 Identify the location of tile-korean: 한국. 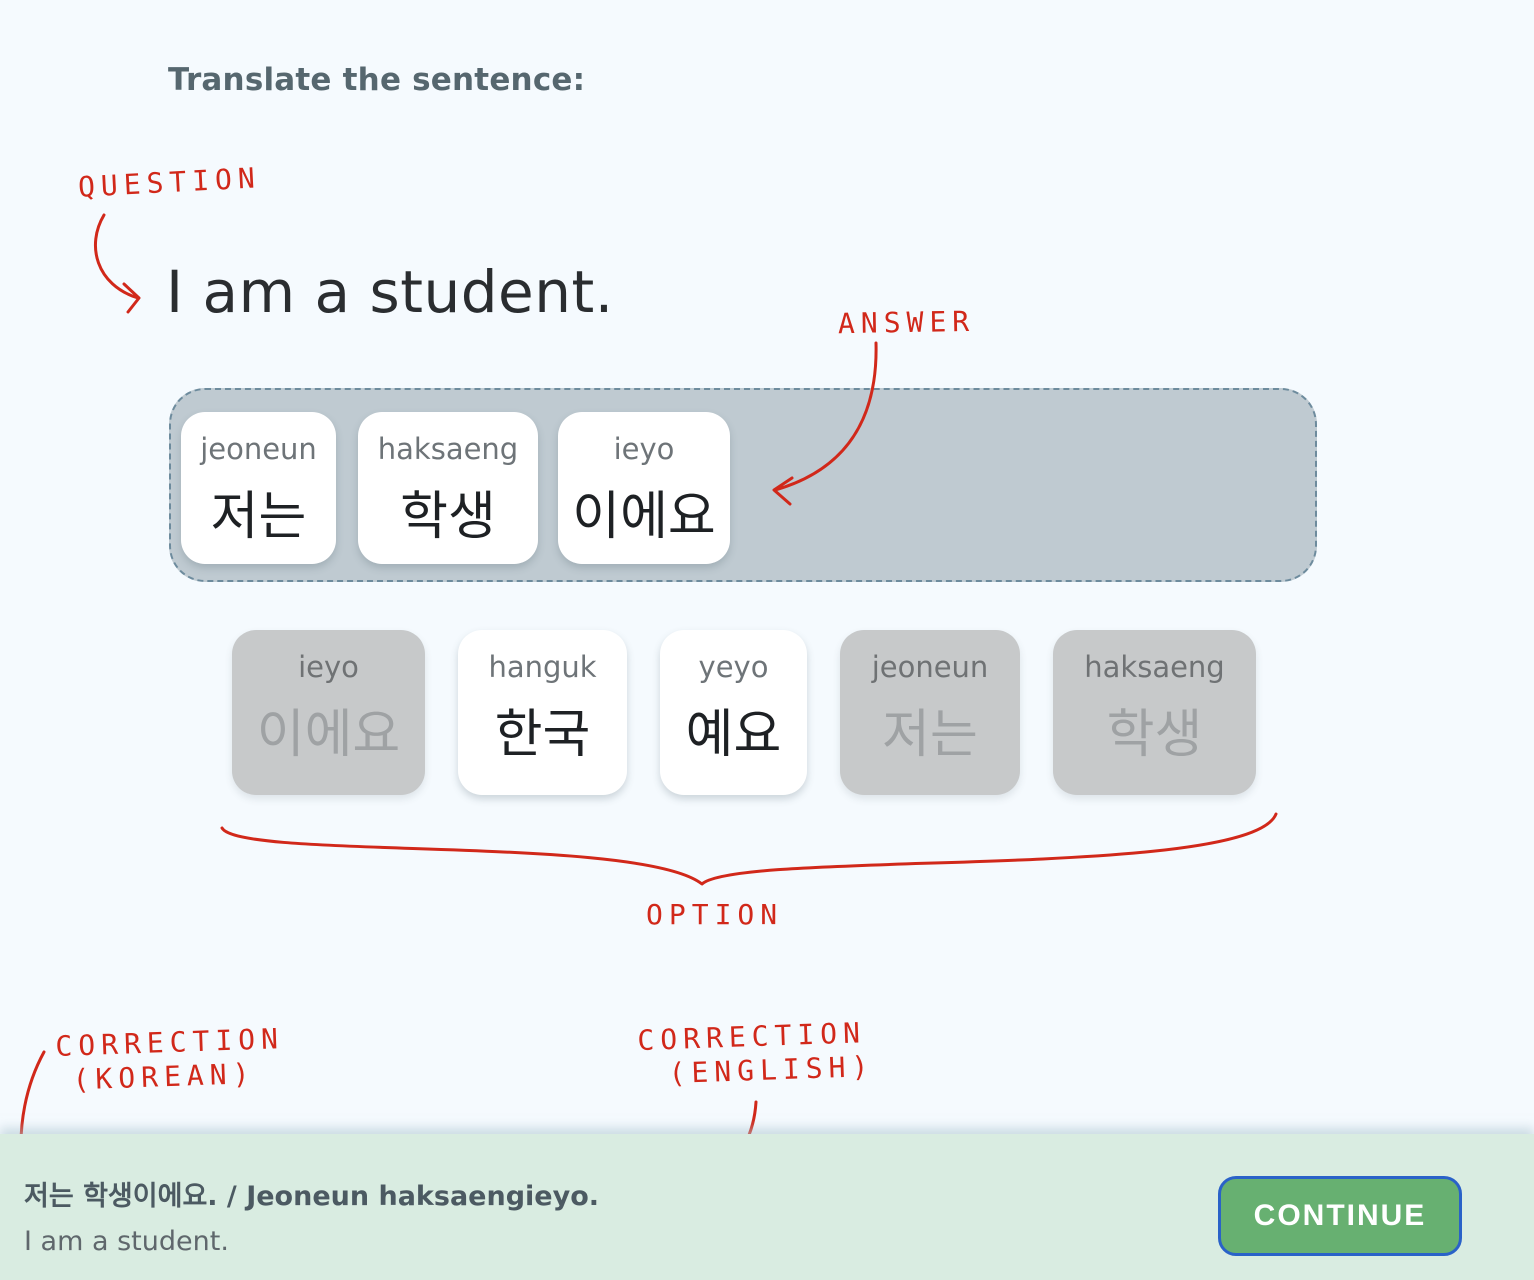
(542, 735).